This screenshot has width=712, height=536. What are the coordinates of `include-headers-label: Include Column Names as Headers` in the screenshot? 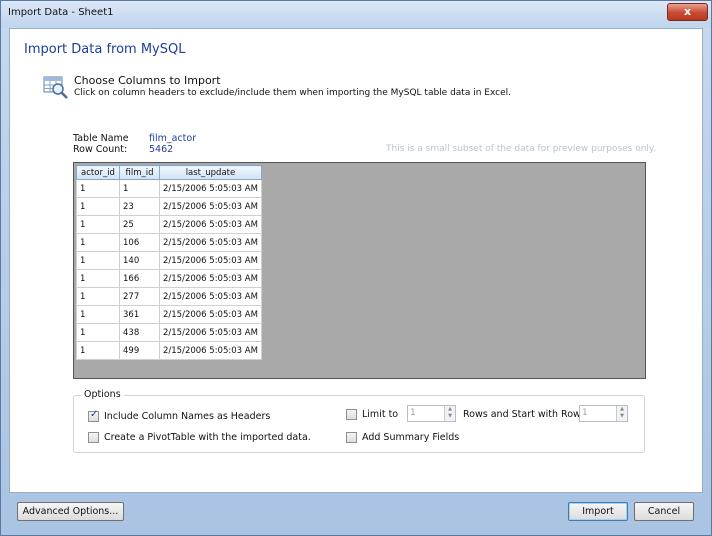 It's located at (187, 416).